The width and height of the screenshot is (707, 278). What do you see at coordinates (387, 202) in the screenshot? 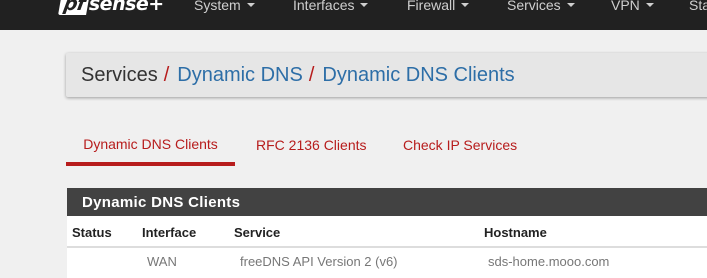
I see `panel-title: Dynamic DNS Clients` at bounding box center [387, 202].